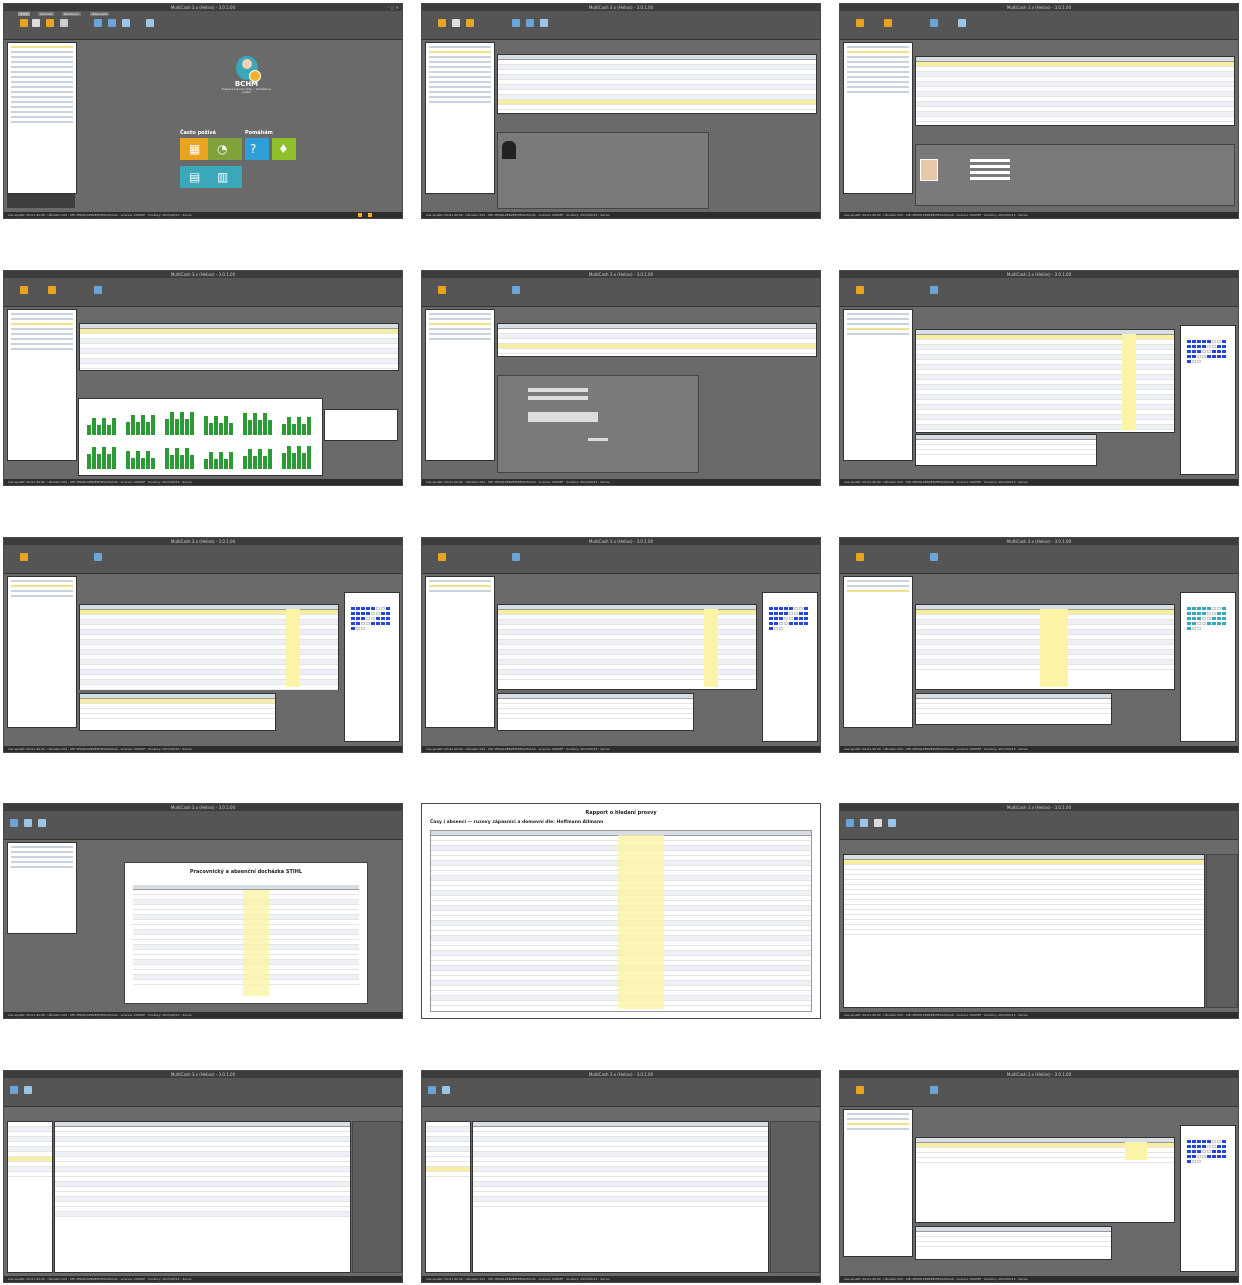  Describe the element at coordinates (1075, 91) in the screenshot. I see `employee-grid` at that location.